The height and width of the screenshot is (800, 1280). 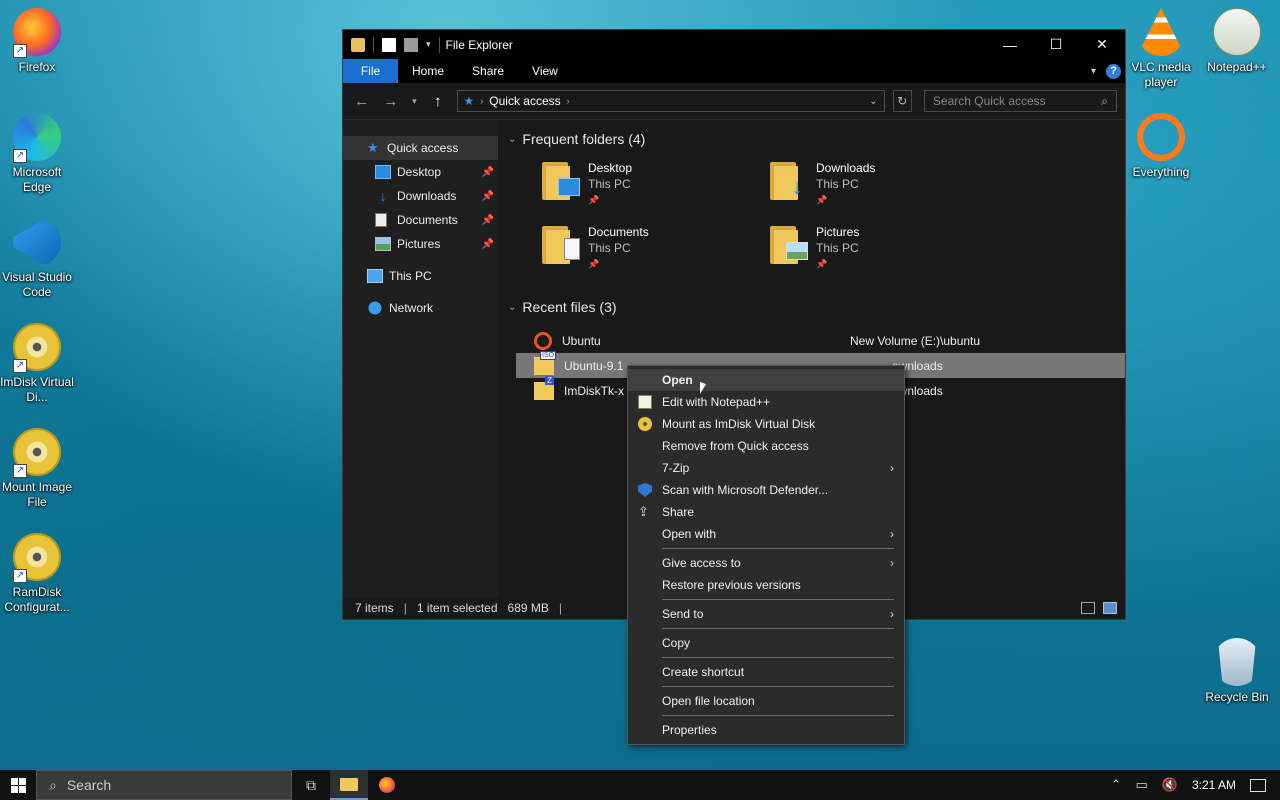 What do you see at coordinates (1258, 785) in the screenshot?
I see `notifications-icon` at bounding box center [1258, 785].